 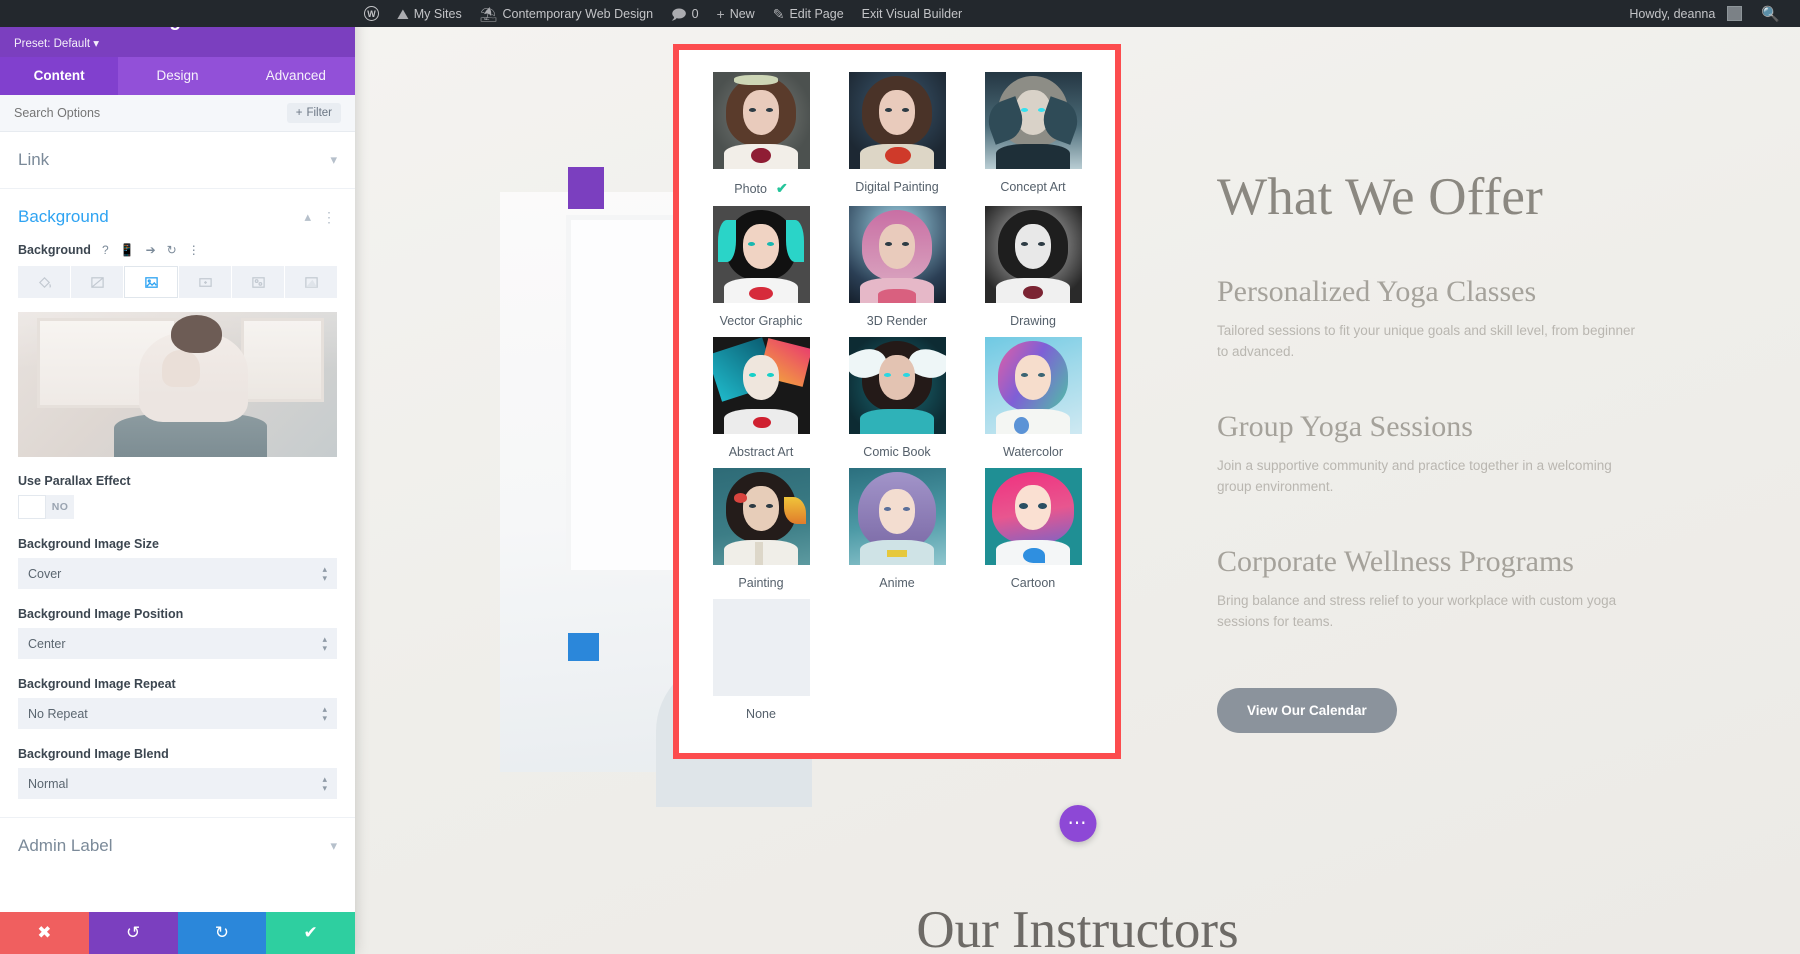 I want to click on style-caption: Comic Book, so click(x=896, y=452).